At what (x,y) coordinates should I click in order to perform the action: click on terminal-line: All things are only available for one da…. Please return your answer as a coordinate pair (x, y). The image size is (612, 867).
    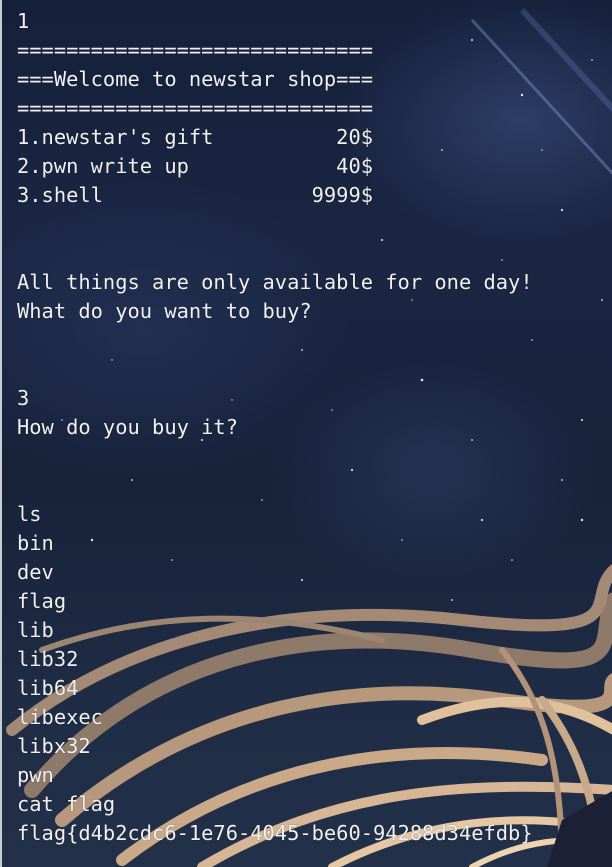
    Looking at the image, I should click on (275, 282).